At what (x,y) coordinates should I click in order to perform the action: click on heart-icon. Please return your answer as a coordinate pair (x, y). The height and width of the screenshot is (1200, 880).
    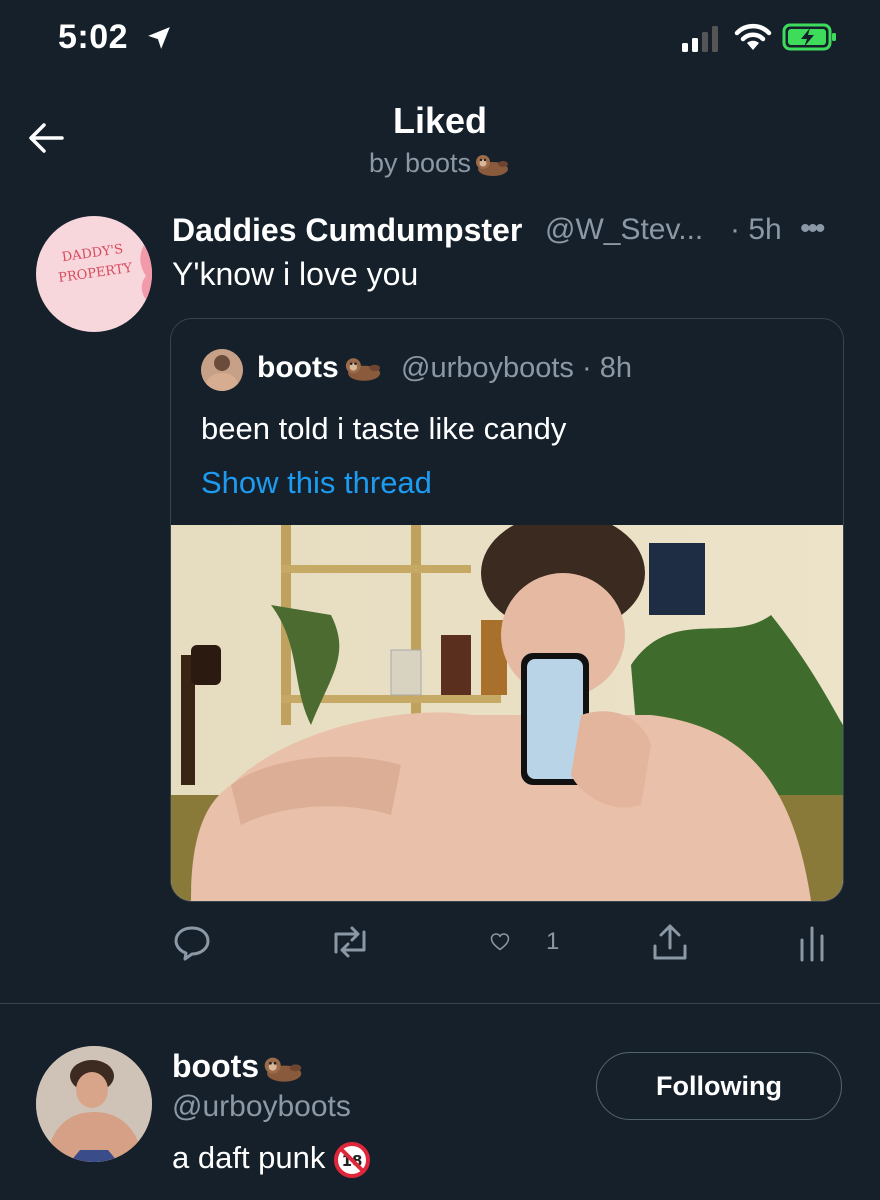
    Looking at the image, I should click on (510, 942).